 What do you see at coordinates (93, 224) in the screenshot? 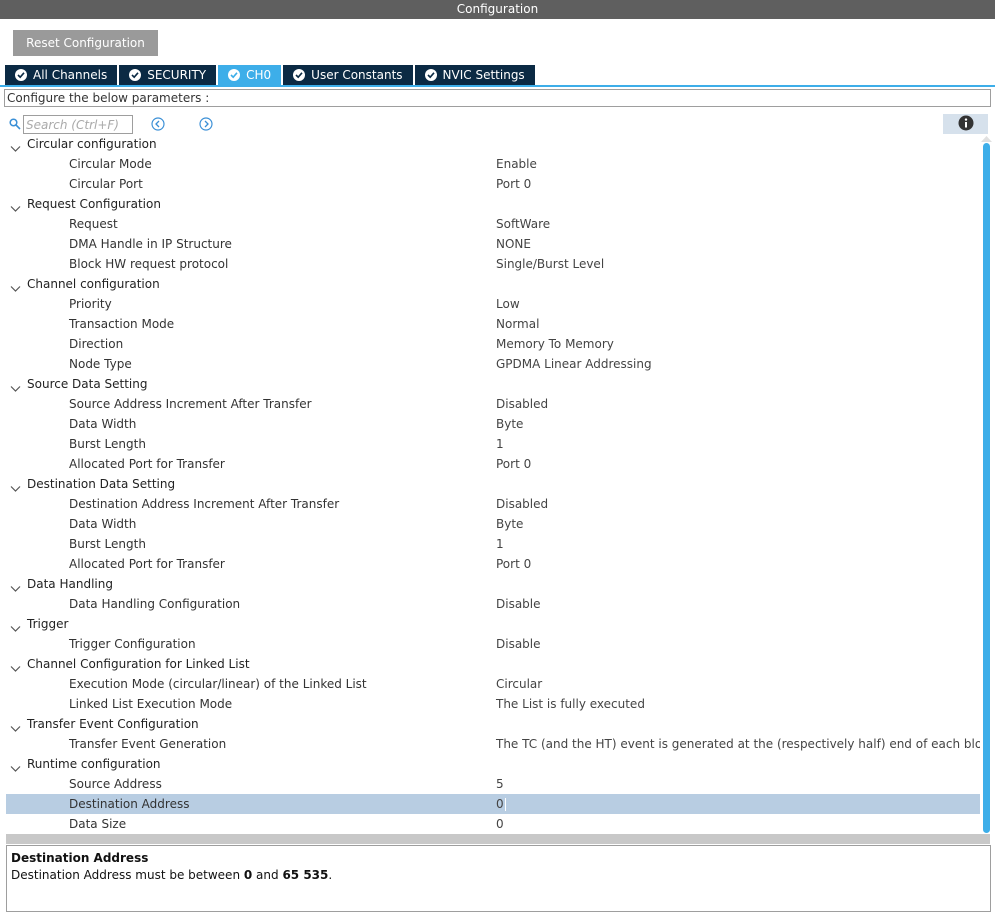
I see `parameter-label: Request` at bounding box center [93, 224].